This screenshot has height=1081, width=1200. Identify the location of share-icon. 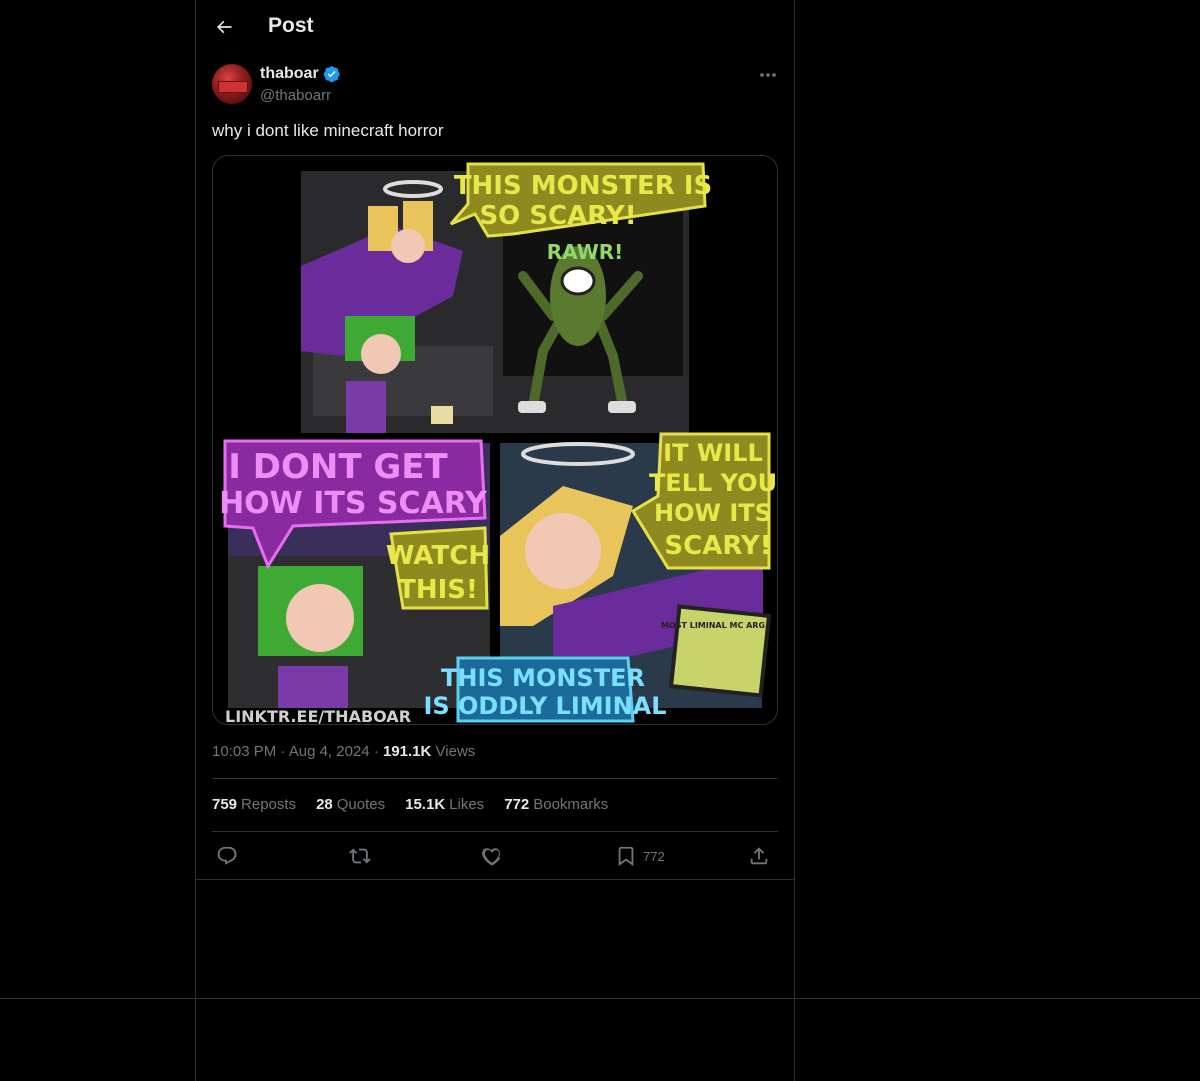
(759, 856).